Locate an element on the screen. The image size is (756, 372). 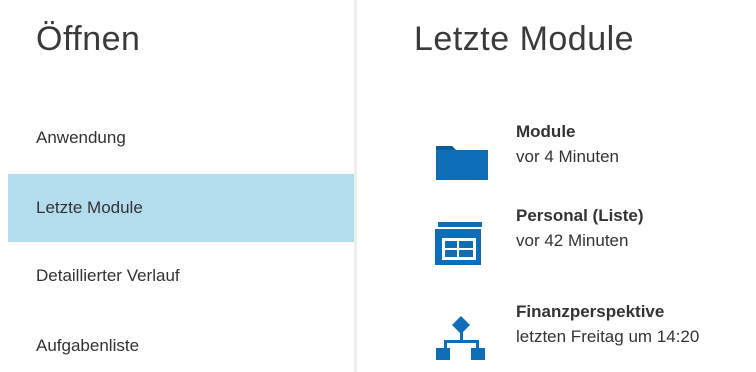
module-time: letzten Freitag um 14:20 is located at coordinates (608, 336).